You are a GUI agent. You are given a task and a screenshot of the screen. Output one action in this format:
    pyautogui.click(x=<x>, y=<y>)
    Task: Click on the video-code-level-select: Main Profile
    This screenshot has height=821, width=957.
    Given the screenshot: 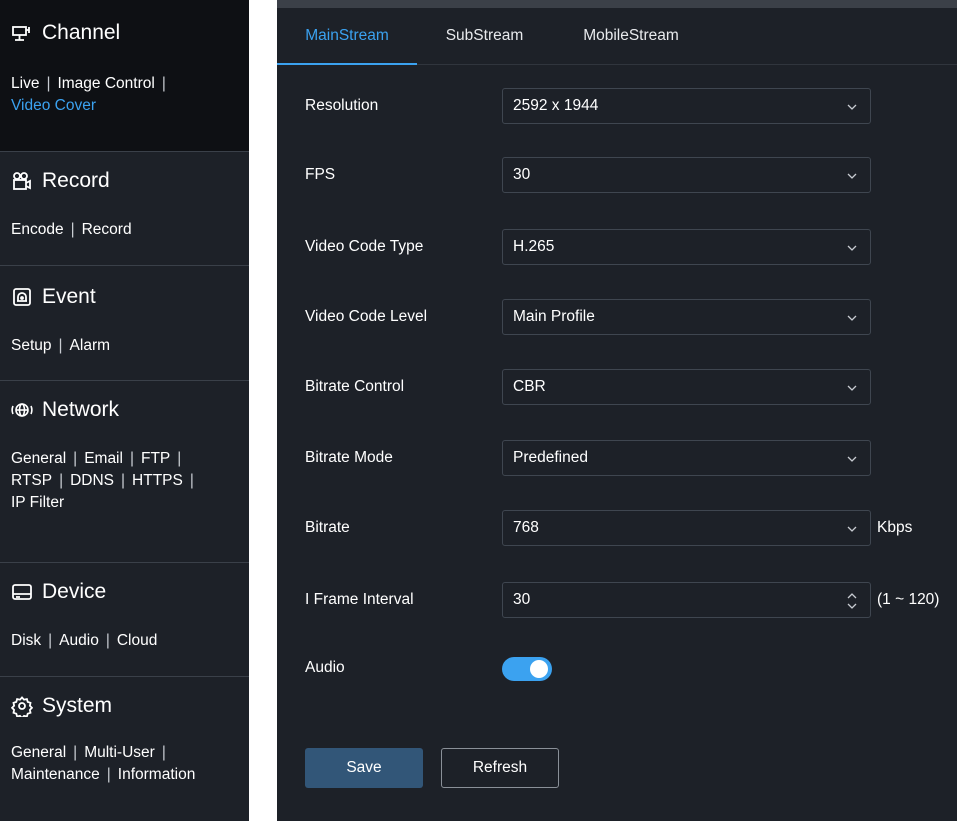 What is the action you would take?
    pyautogui.click(x=686, y=317)
    